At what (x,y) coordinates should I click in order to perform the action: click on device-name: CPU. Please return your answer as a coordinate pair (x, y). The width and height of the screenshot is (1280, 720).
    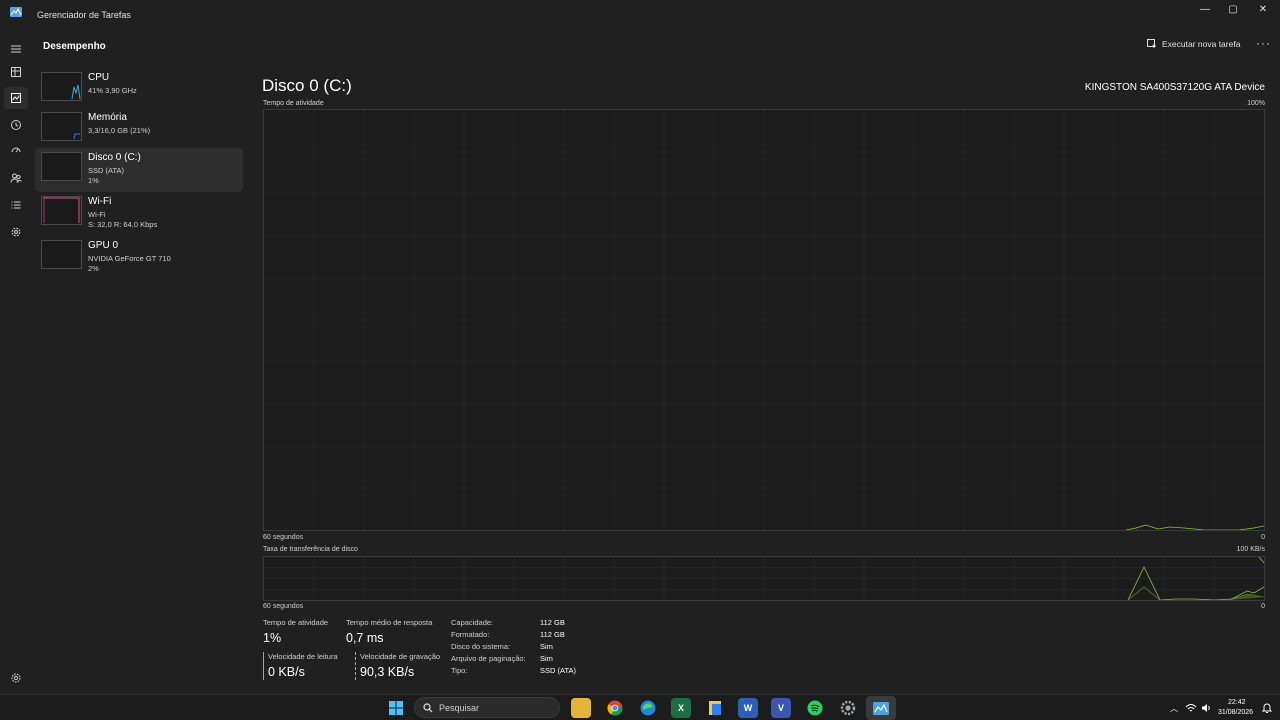
    Looking at the image, I should click on (99, 77).